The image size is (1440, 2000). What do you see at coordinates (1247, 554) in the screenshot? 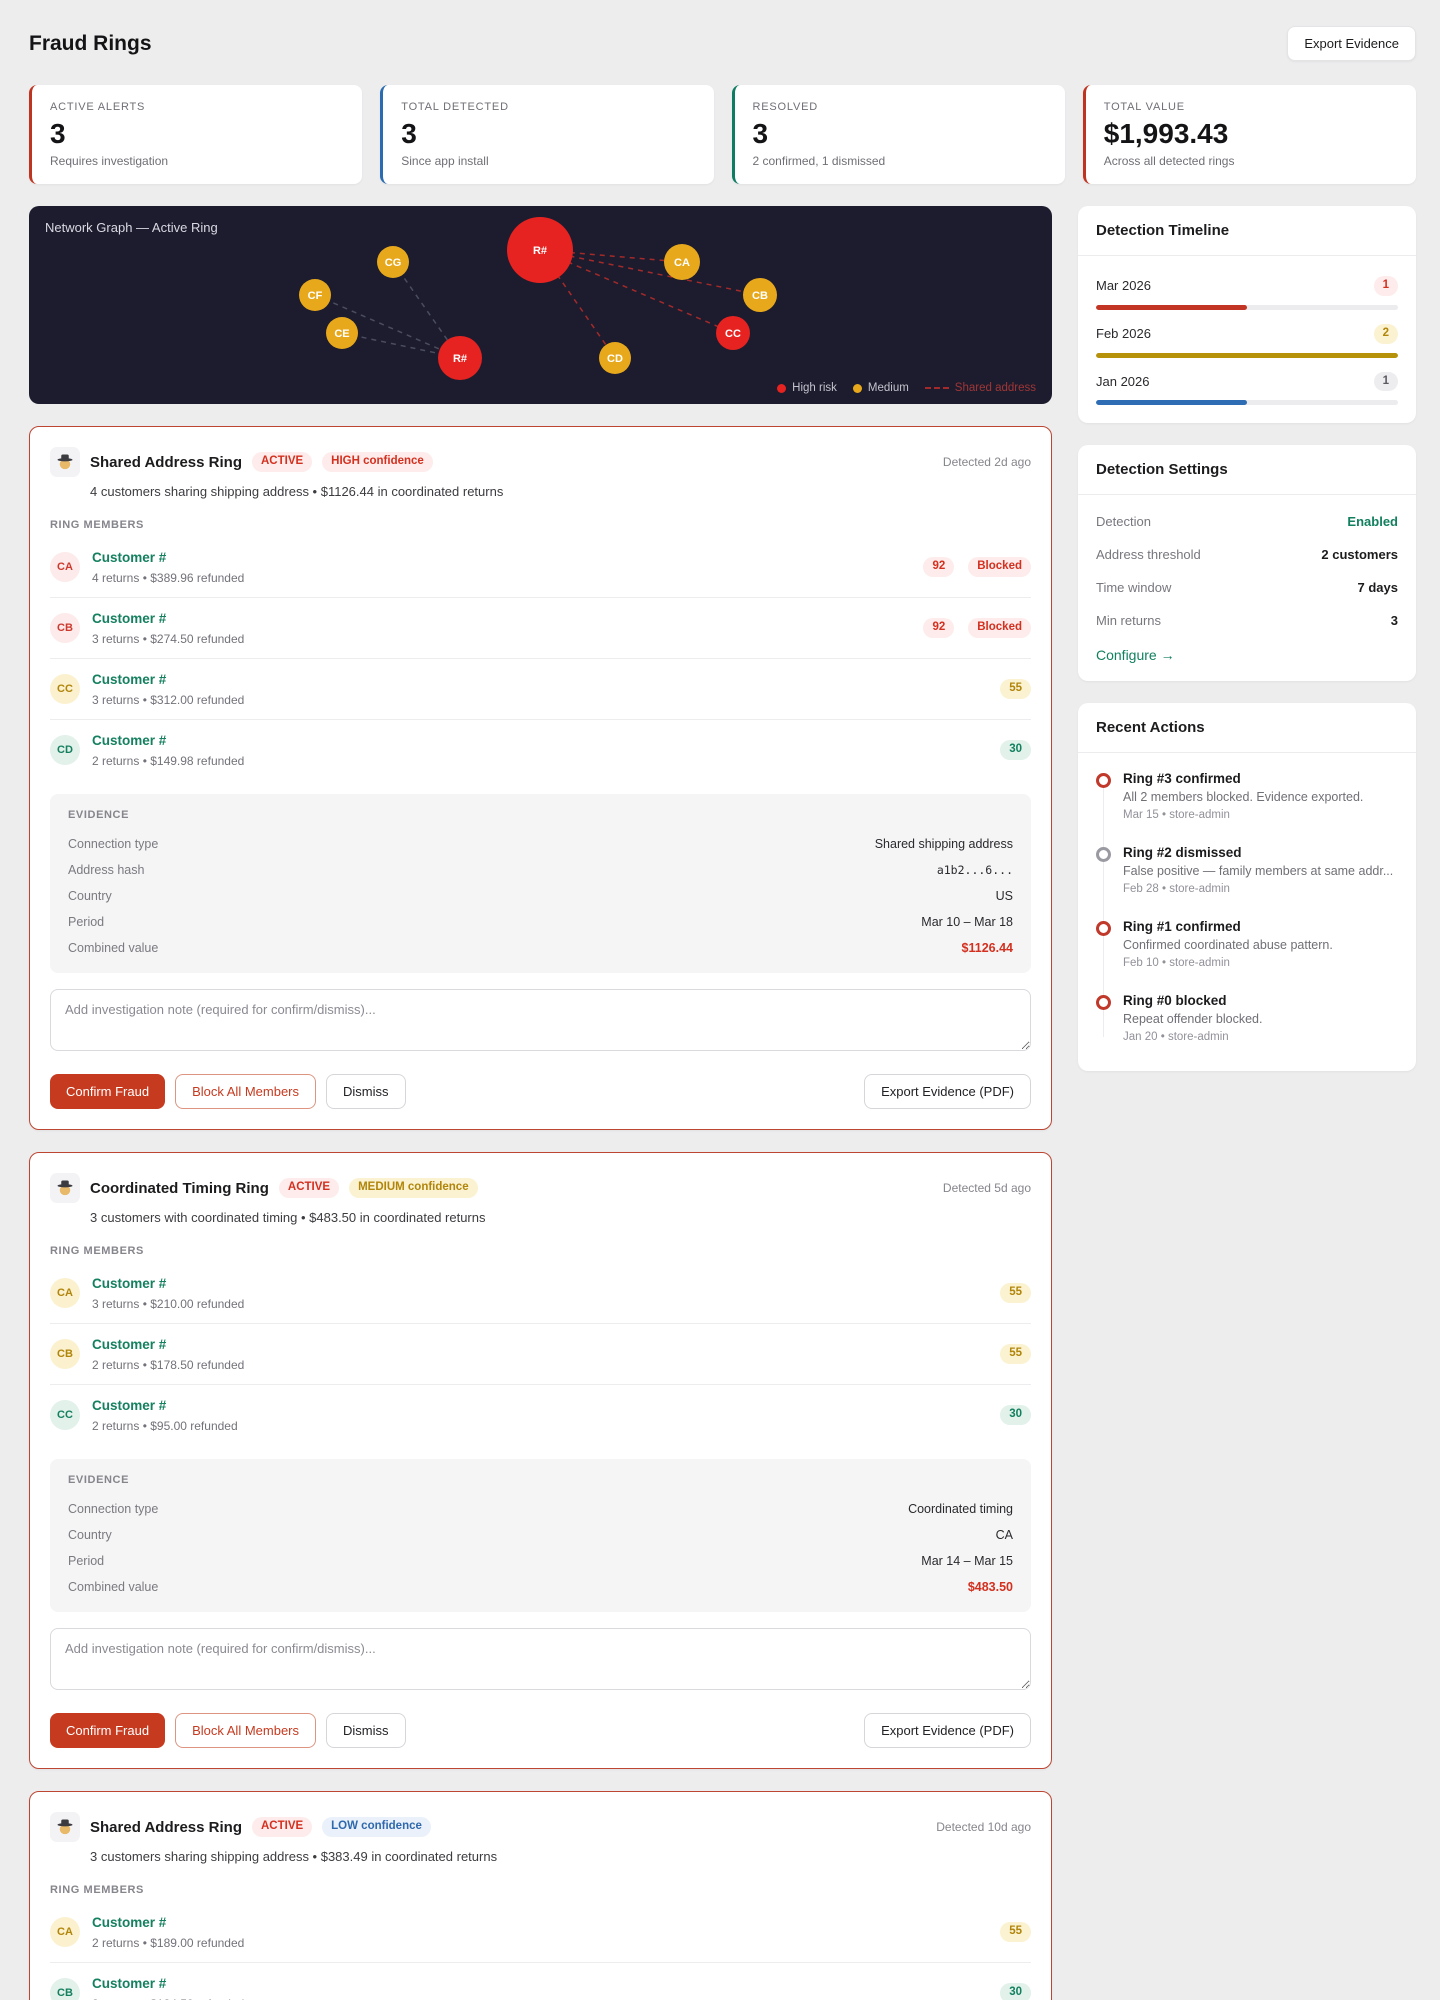
I see `settings-row: Address threshold 2 customers` at bounding box center [1247, 554].